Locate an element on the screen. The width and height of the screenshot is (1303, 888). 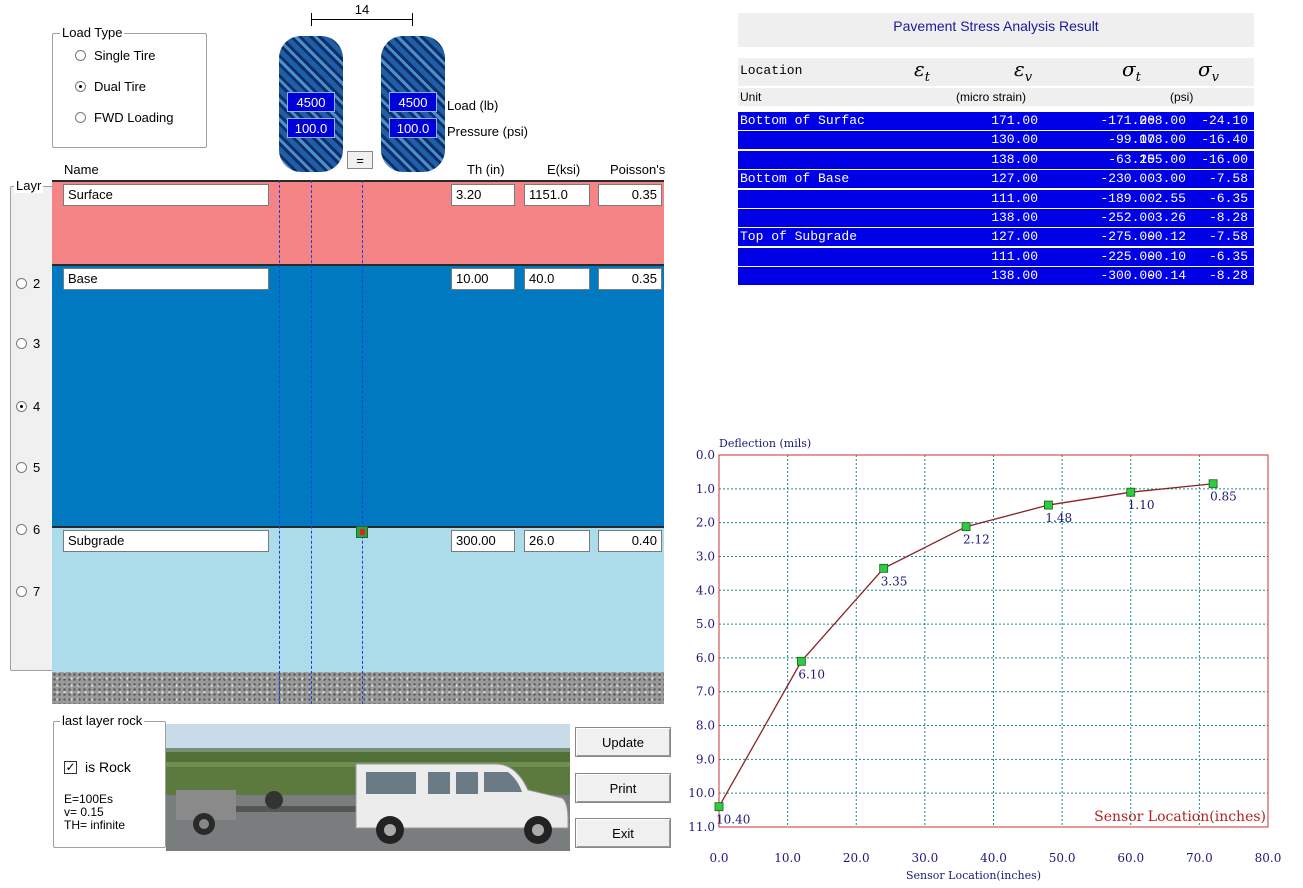
layer-1-th-input: 3.20 is located at coordinates (483, 195).